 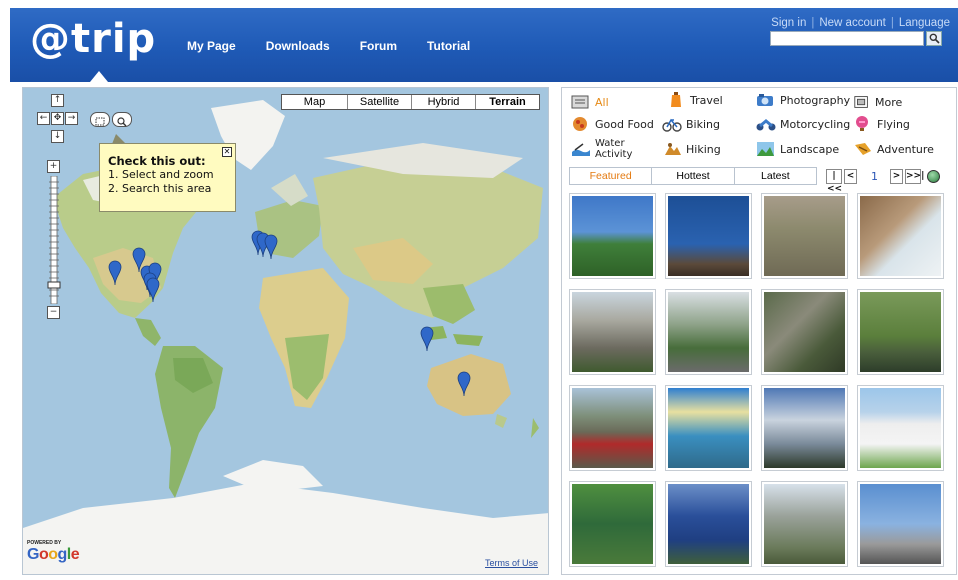 I want to click on main-nav: My Page Downloads Forum Tutorial, so click(x=343, y=46).